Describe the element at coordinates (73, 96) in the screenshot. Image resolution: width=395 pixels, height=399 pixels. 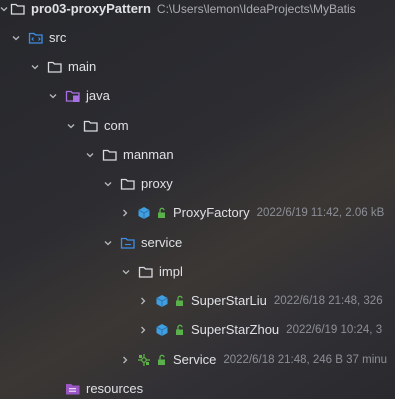
I see `java-source-root-icon` at that location.